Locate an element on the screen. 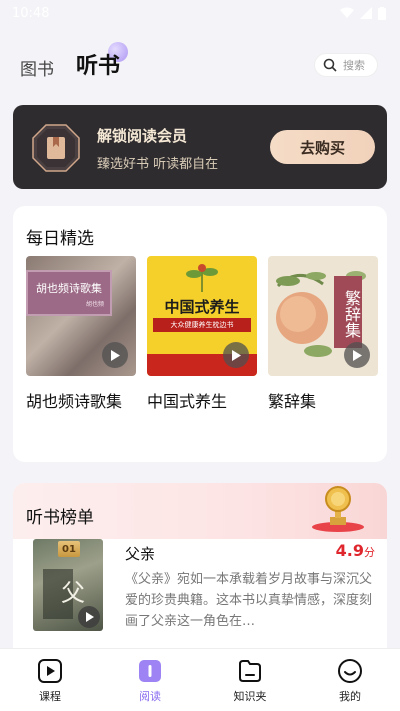  book-card: 繁辞集 繁辞集 is located at coordinates (323, 334).